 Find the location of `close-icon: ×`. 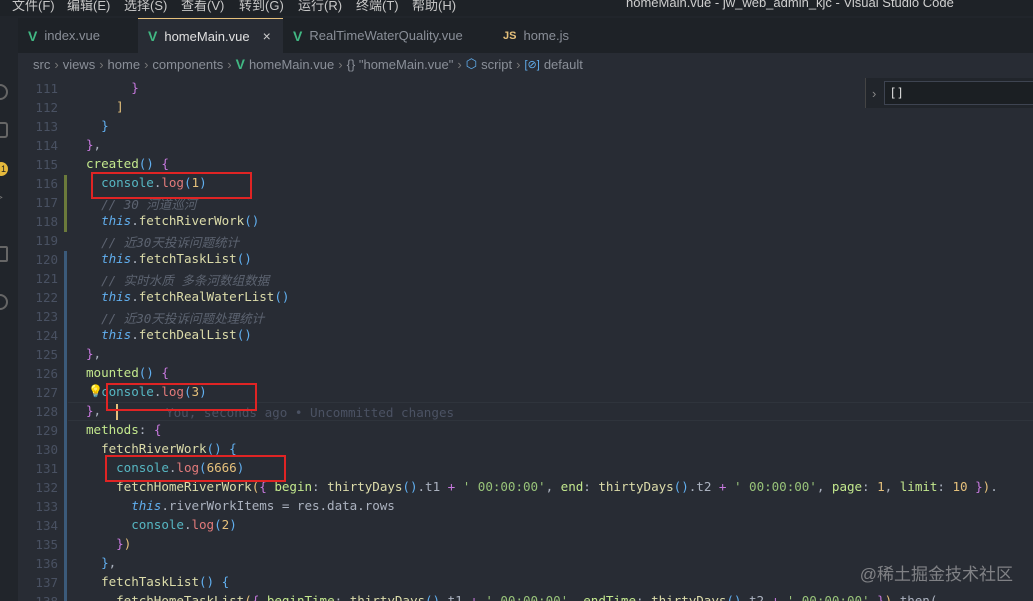

close-icon: × is located at coordinates (267, 36).